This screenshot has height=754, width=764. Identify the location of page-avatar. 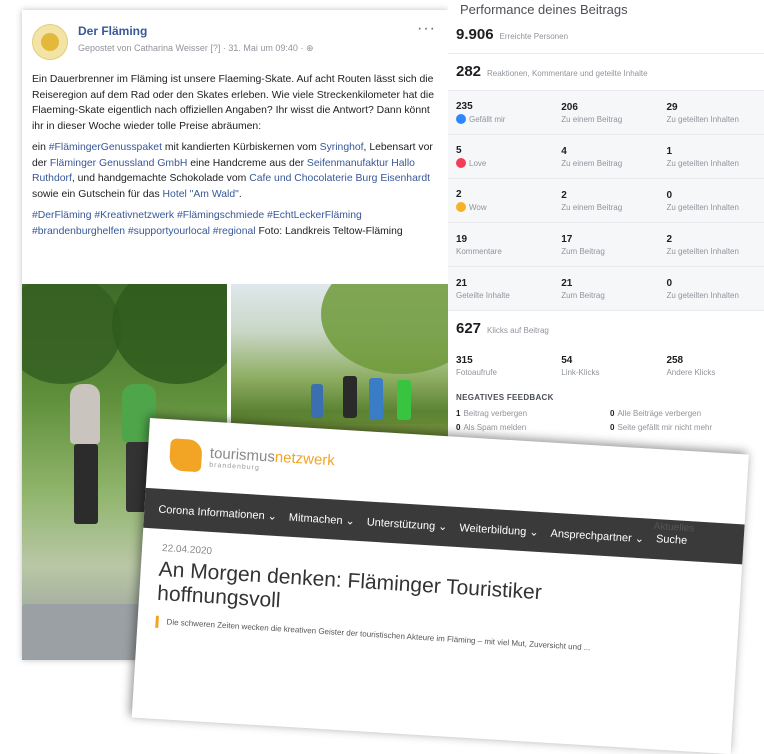
(50, 42).